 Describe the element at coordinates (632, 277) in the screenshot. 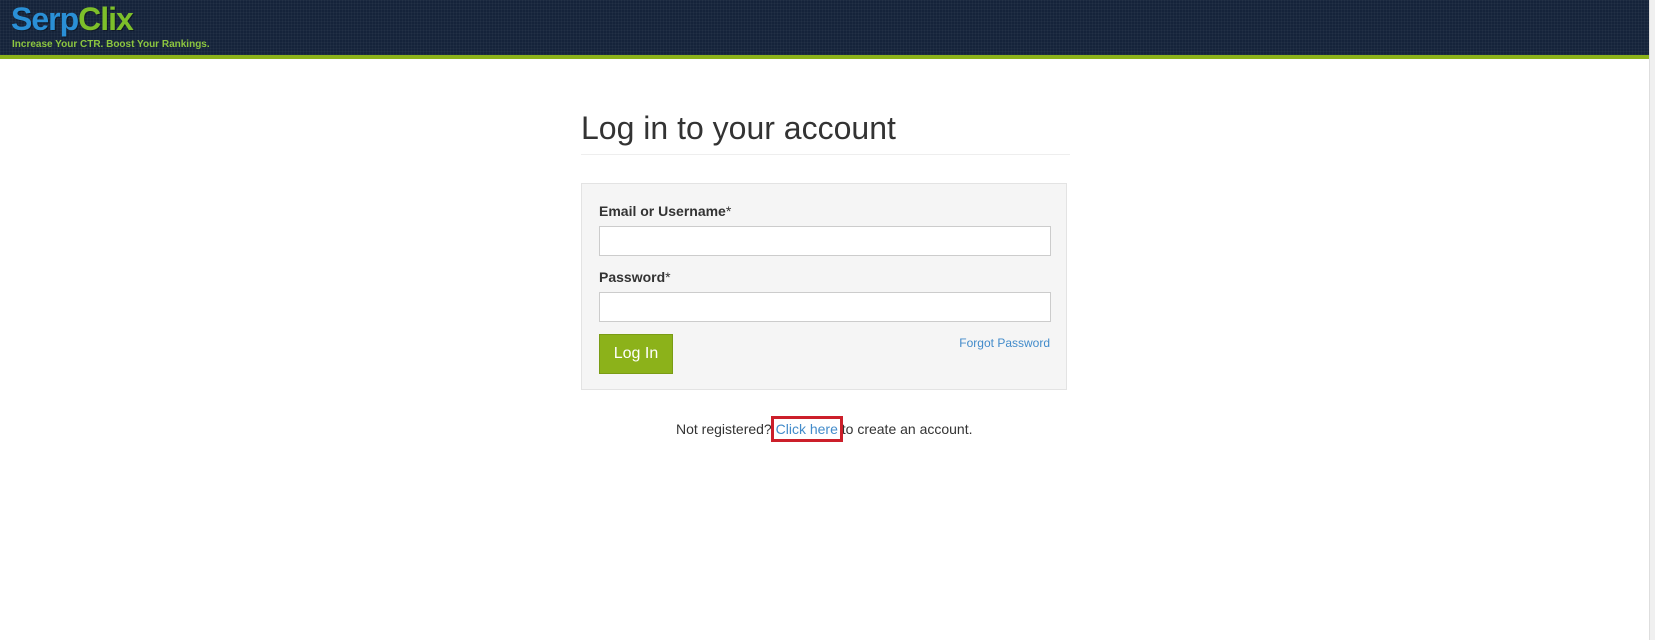

I see `password-label-text: Password` at that location.